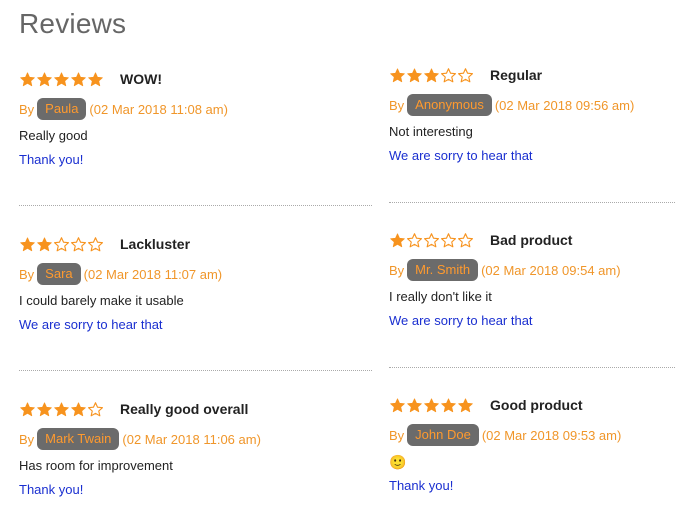 The image size is (677, 516). What do you see at coordinates (53, 135) in the screenshot?
I see `review-text: Really good` at bounding box center [53, 135].